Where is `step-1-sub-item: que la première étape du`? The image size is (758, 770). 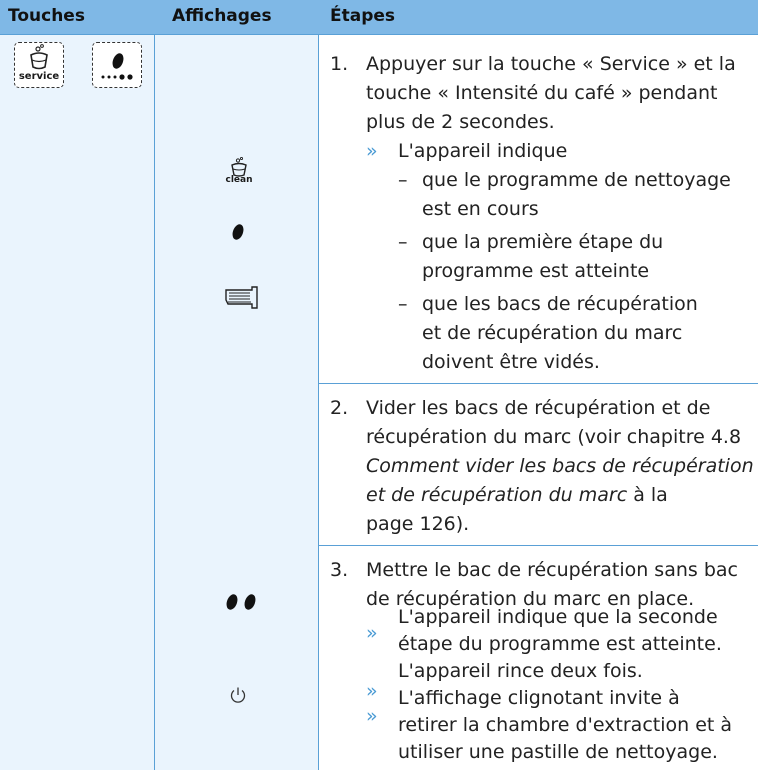 step-1-sub-item: que la première étape du is located at coordinates (543, 242).